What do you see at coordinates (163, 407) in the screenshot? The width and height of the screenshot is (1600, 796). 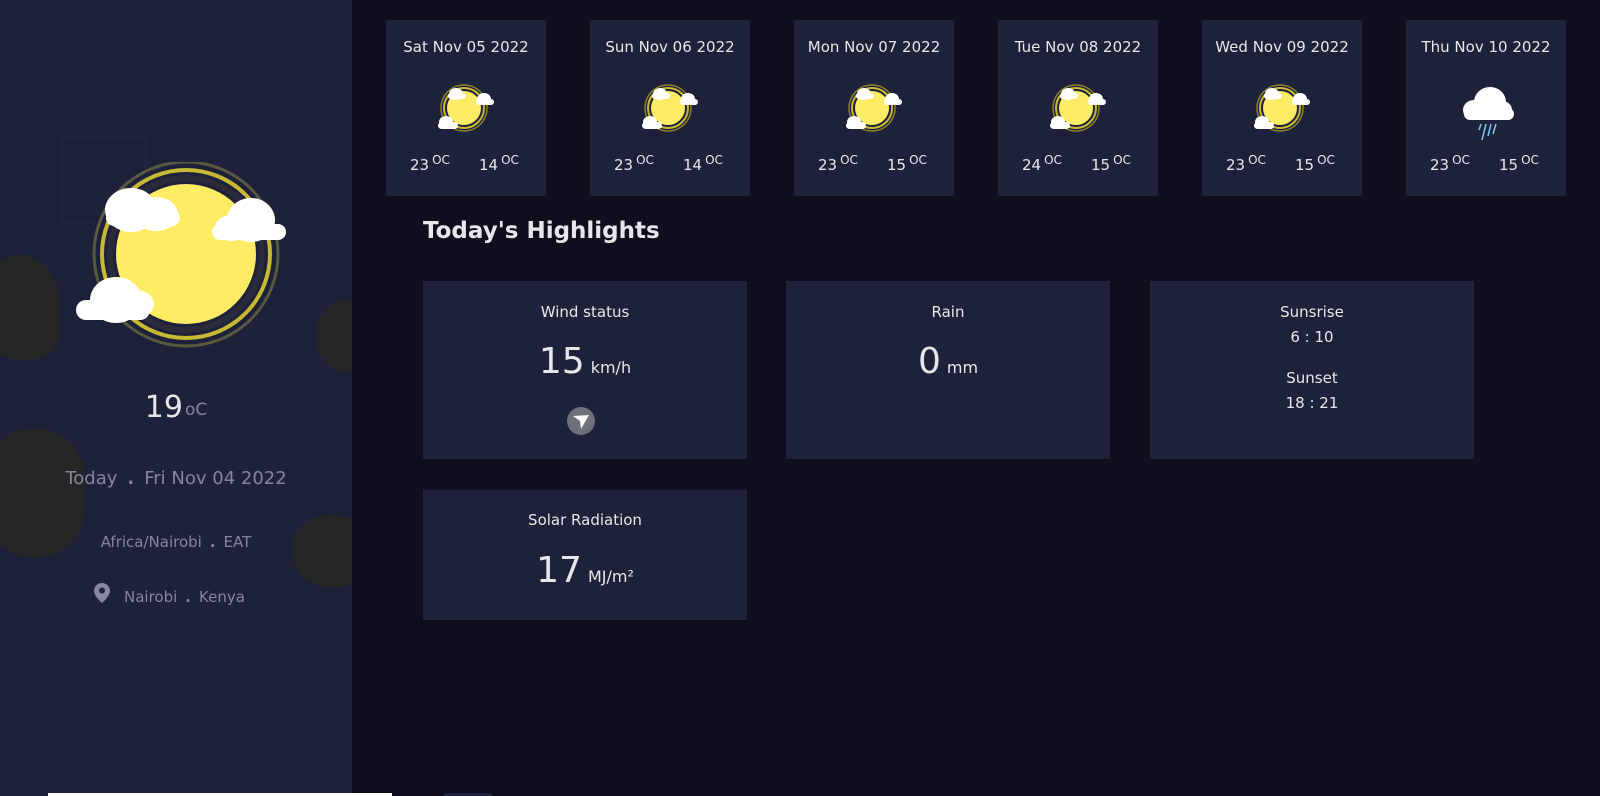 I see `temperature-value: 19` at bounding box center [163, 407].